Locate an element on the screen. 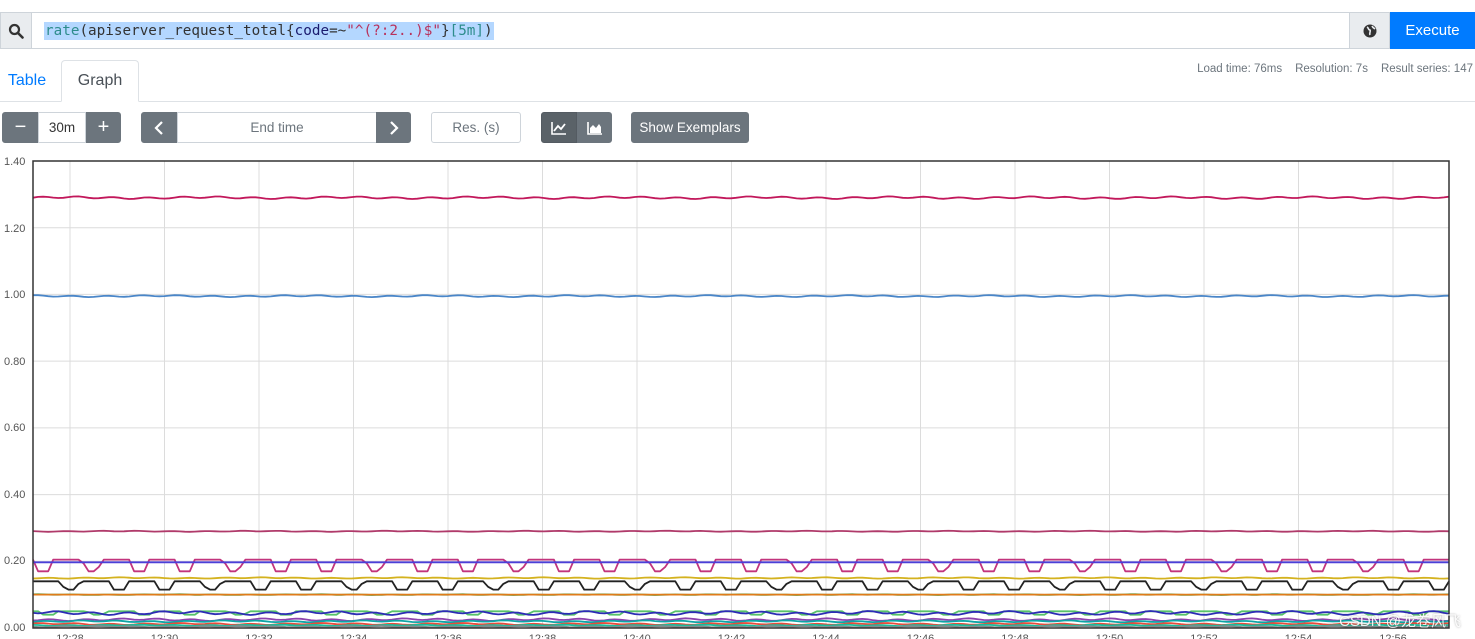 Image resolution: width=1475 pixels, height=639 pixels. x-tick-label: 12:34 is located at coordinates (354, 636).